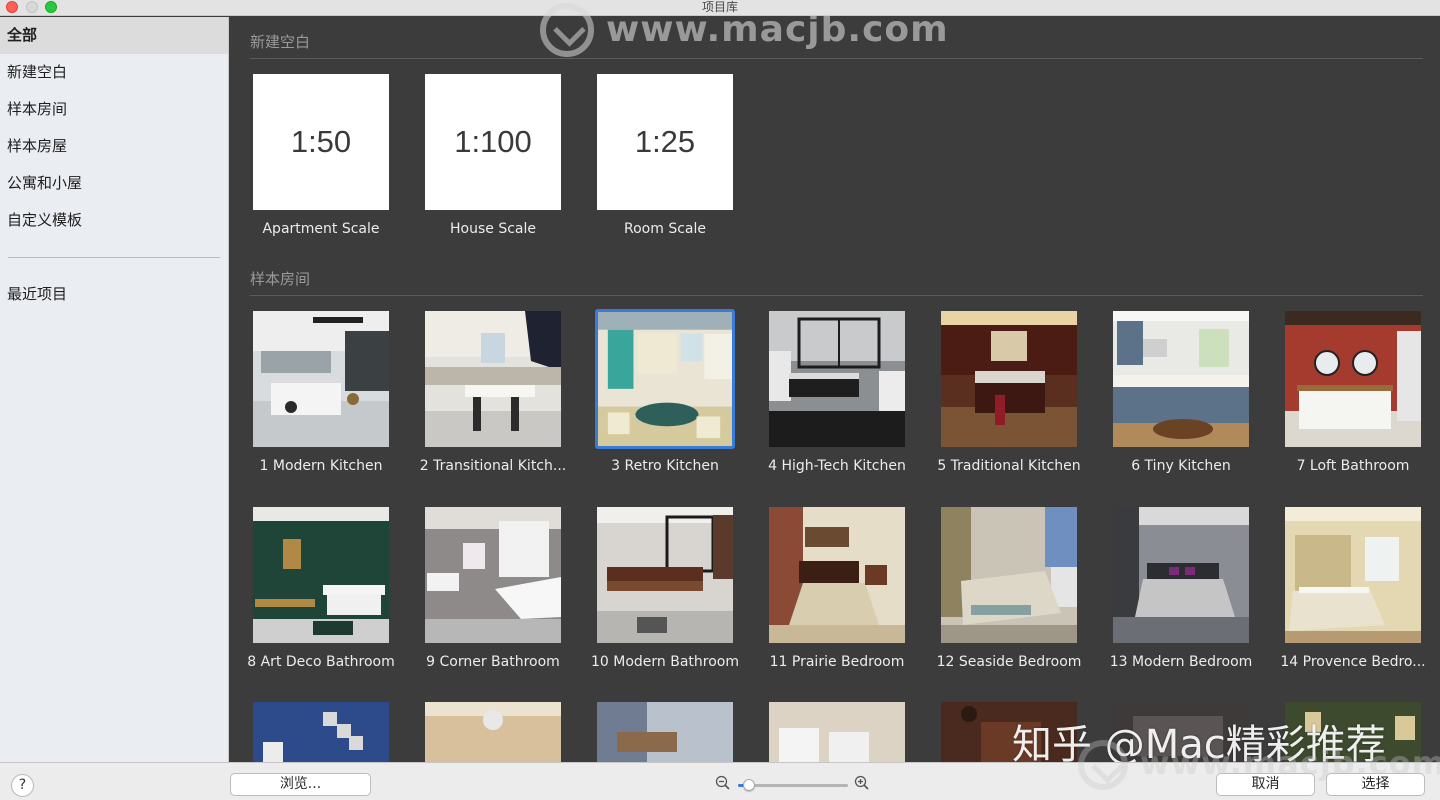 Image resolution: width=1440 pixels, height=800 pixels. What do you see at coordinates (1375, 784) in the screenshot?
I see `choose-button: 选择` at bounding box center [1375, 784].